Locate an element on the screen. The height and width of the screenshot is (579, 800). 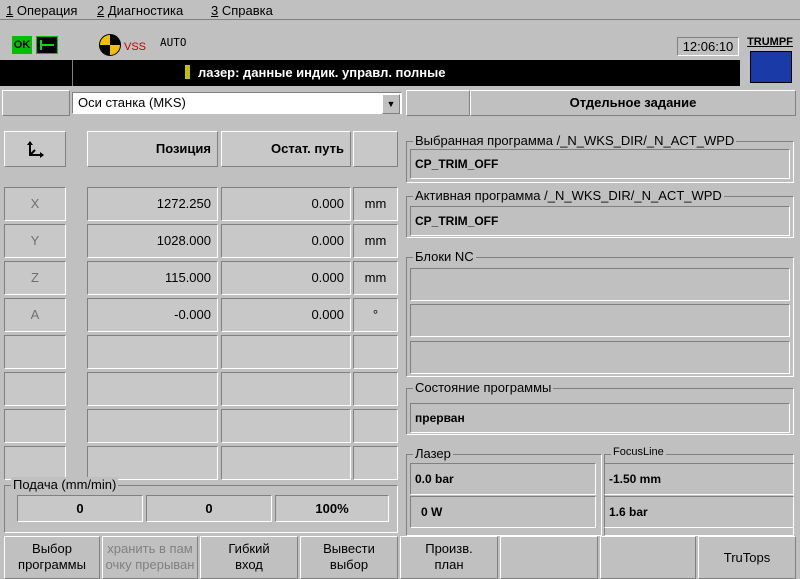
softkey-label-line1: TruTops is located at coordinates (747, 557).